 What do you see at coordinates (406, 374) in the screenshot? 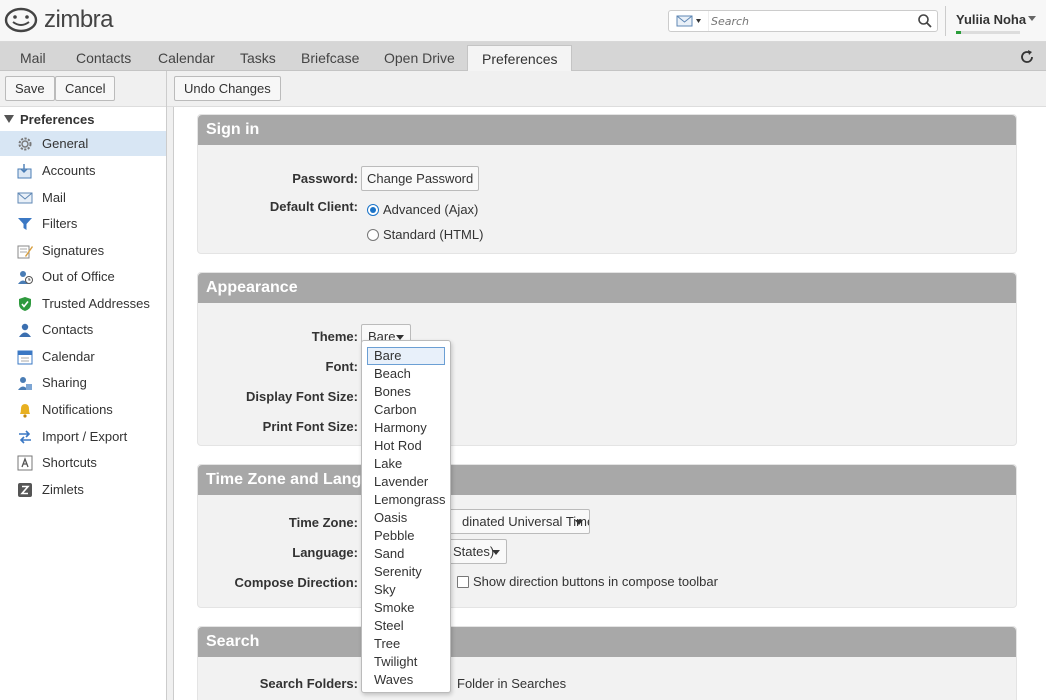
I see `theme-option-beach: Beach` at bounding box center [406, 374].